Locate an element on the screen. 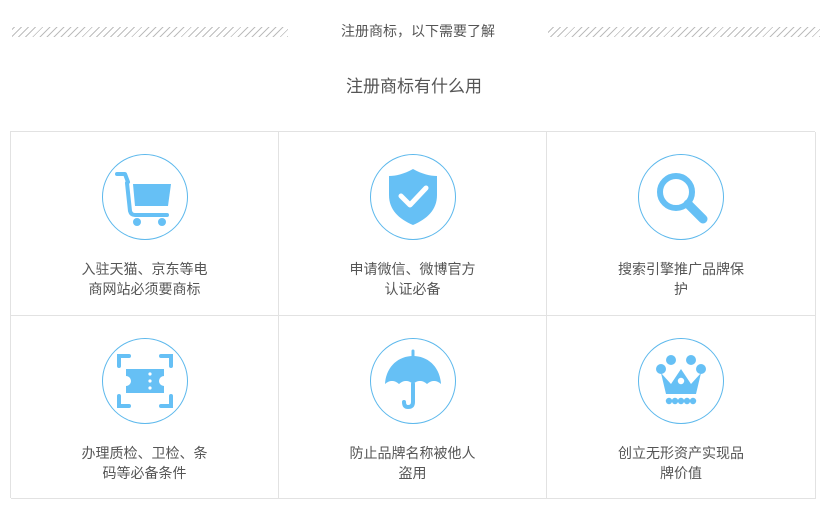  section-title: 注册商标有什么用 is located at coordinates (414, 87).